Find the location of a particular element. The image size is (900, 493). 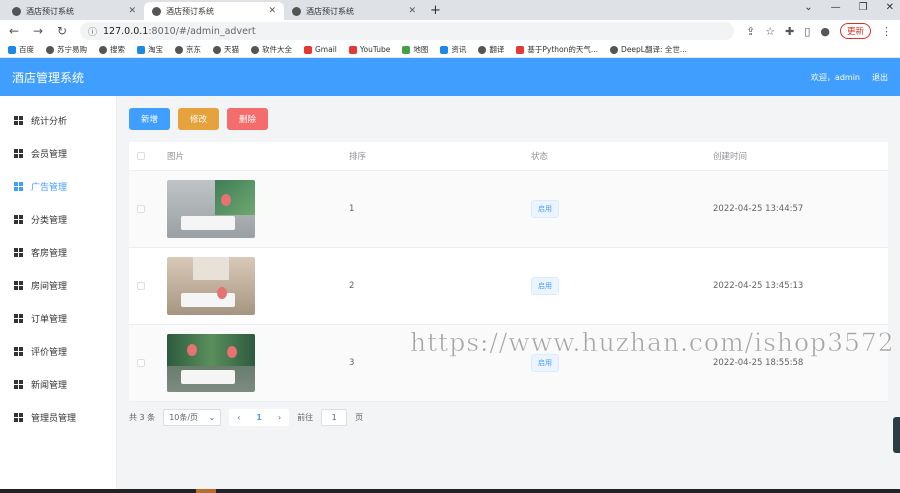

sidebar-item-orders: 订单管理 is located at coordinates (58, 318).